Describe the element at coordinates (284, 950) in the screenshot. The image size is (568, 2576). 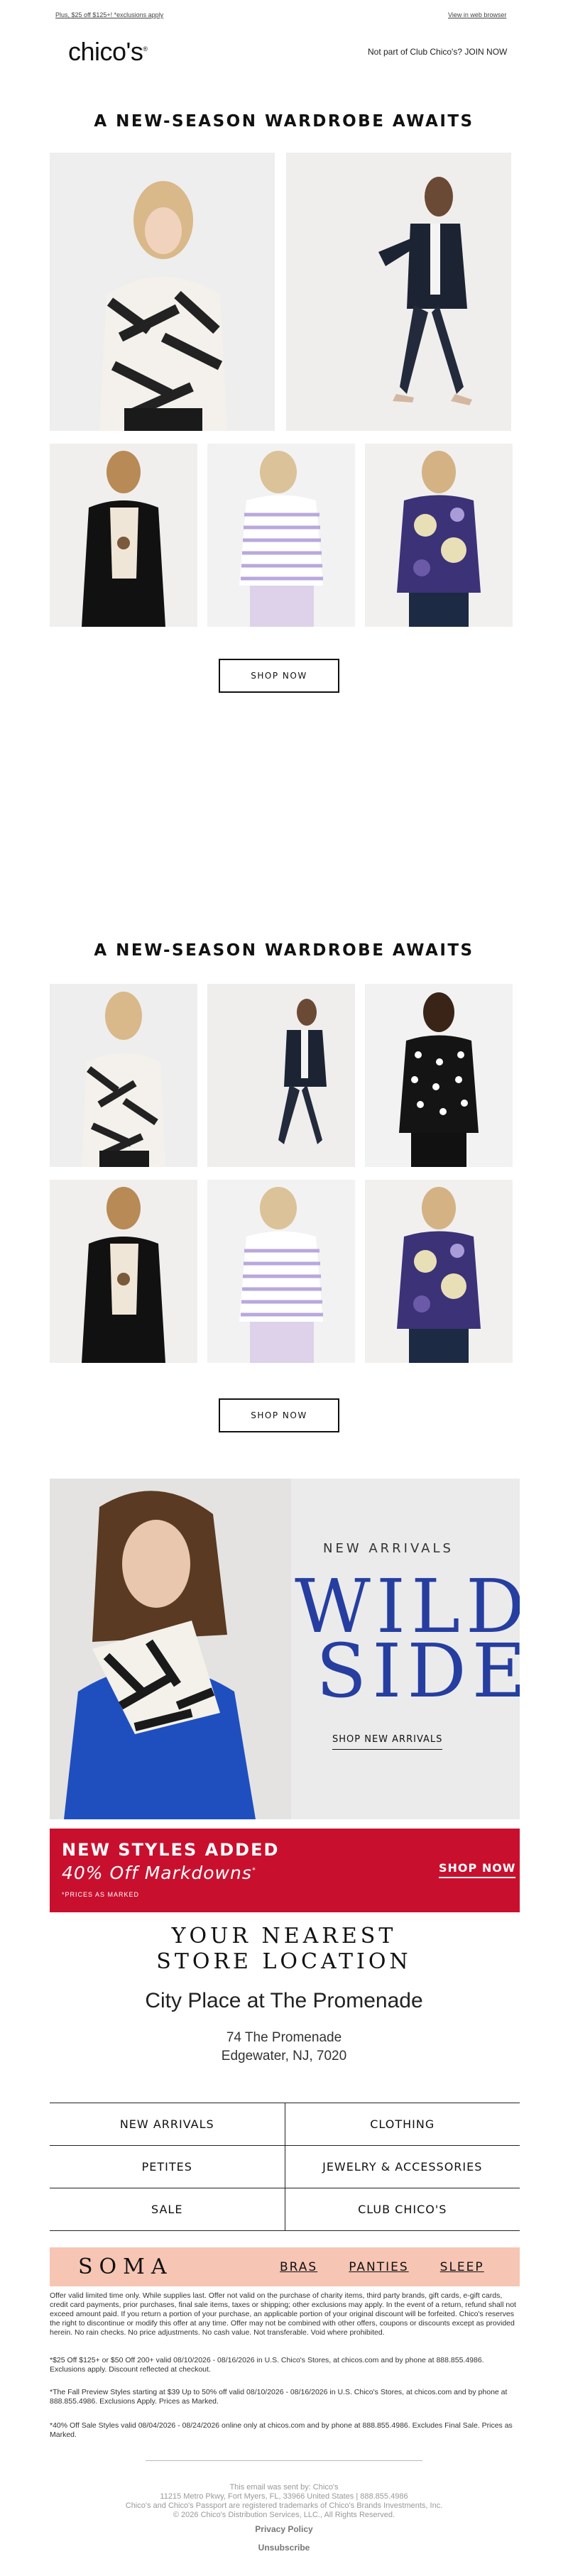
I see `section2-title: A NEW-SEASON WARDROBE AWAITS` at that location.